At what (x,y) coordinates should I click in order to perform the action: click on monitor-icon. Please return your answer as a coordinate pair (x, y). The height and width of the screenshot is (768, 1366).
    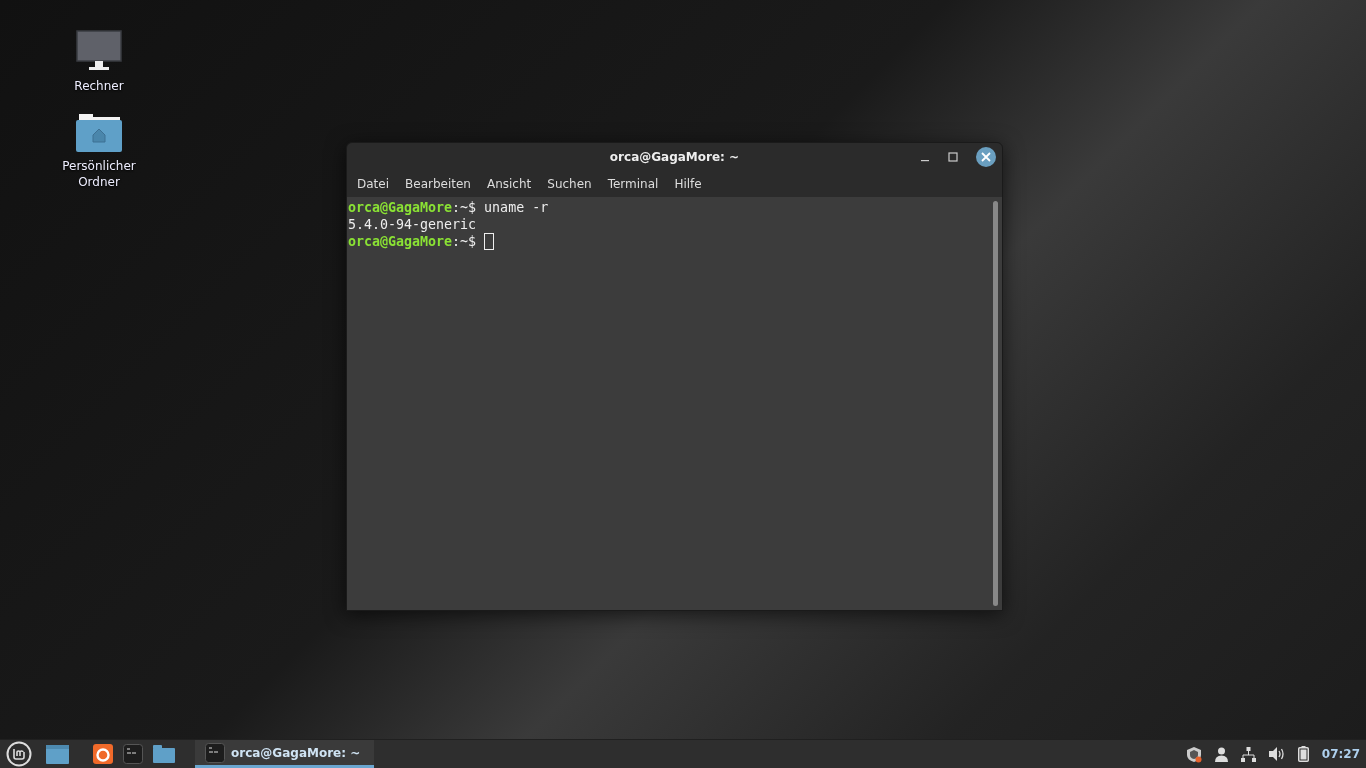
    Looking at the image, I should click on (99, 51).